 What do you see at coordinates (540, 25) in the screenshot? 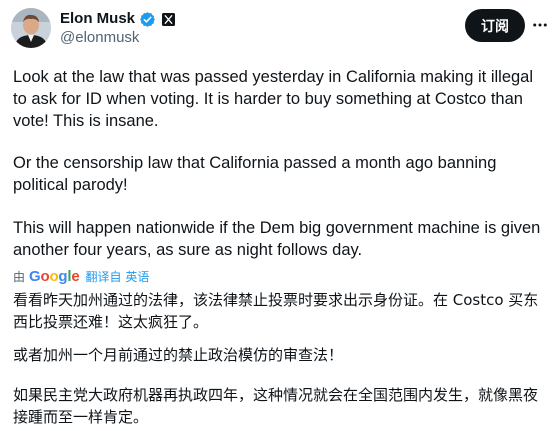
I see `more-icon` at bounding box center [540, 25].